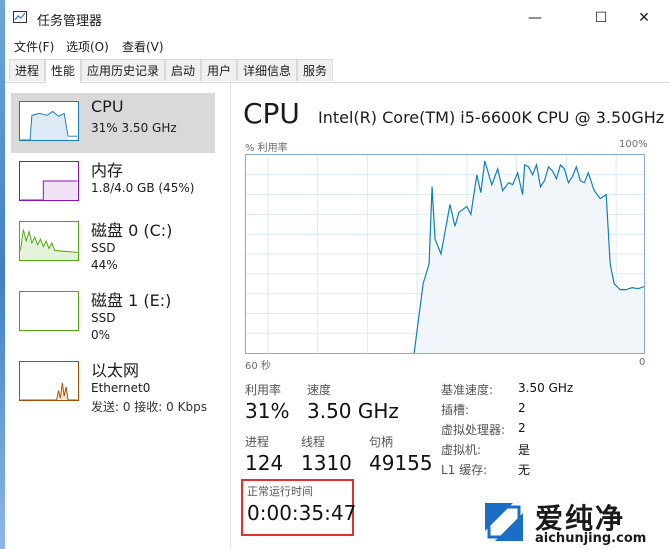 This screenshot has height=549, width=670. What do you see at coordinates (115, 370) in the screenshot?
I see `sidebar-ethernet-title: 以太网` at bounding box center [115, 370].